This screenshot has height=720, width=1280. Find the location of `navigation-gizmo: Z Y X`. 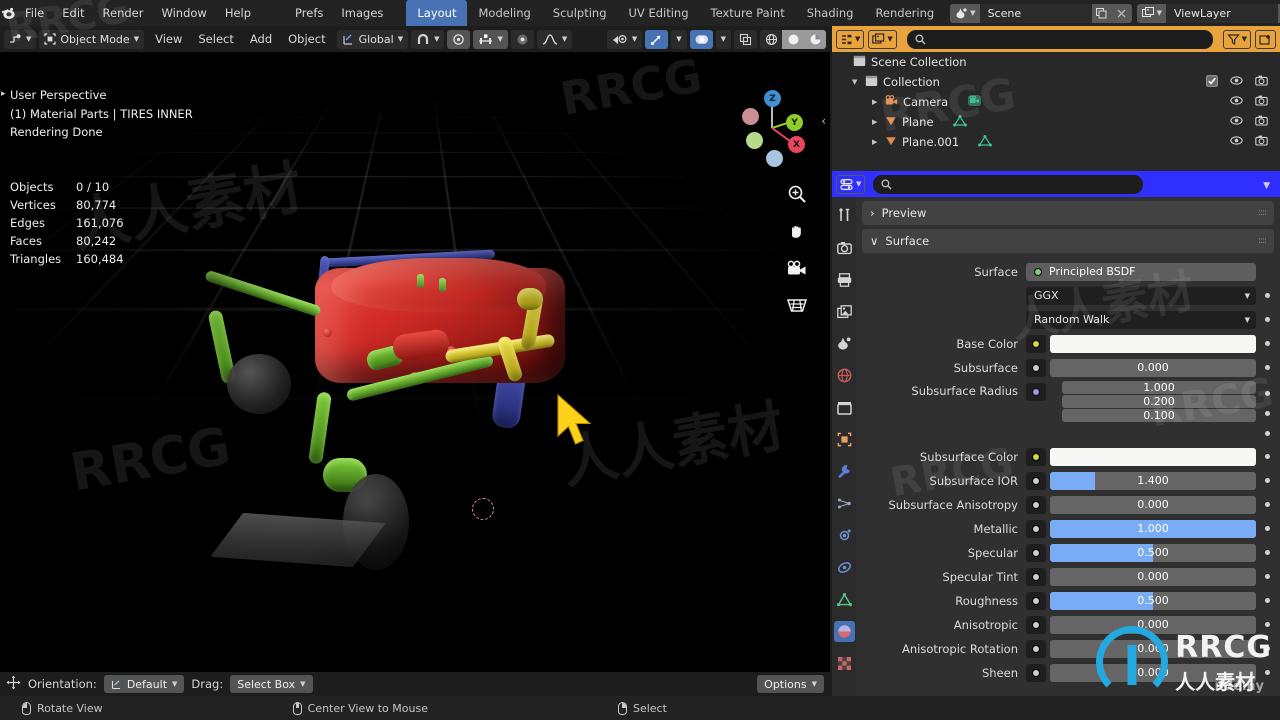

navigation-gizmo: Z Y X is located at coordinates (773, 127).